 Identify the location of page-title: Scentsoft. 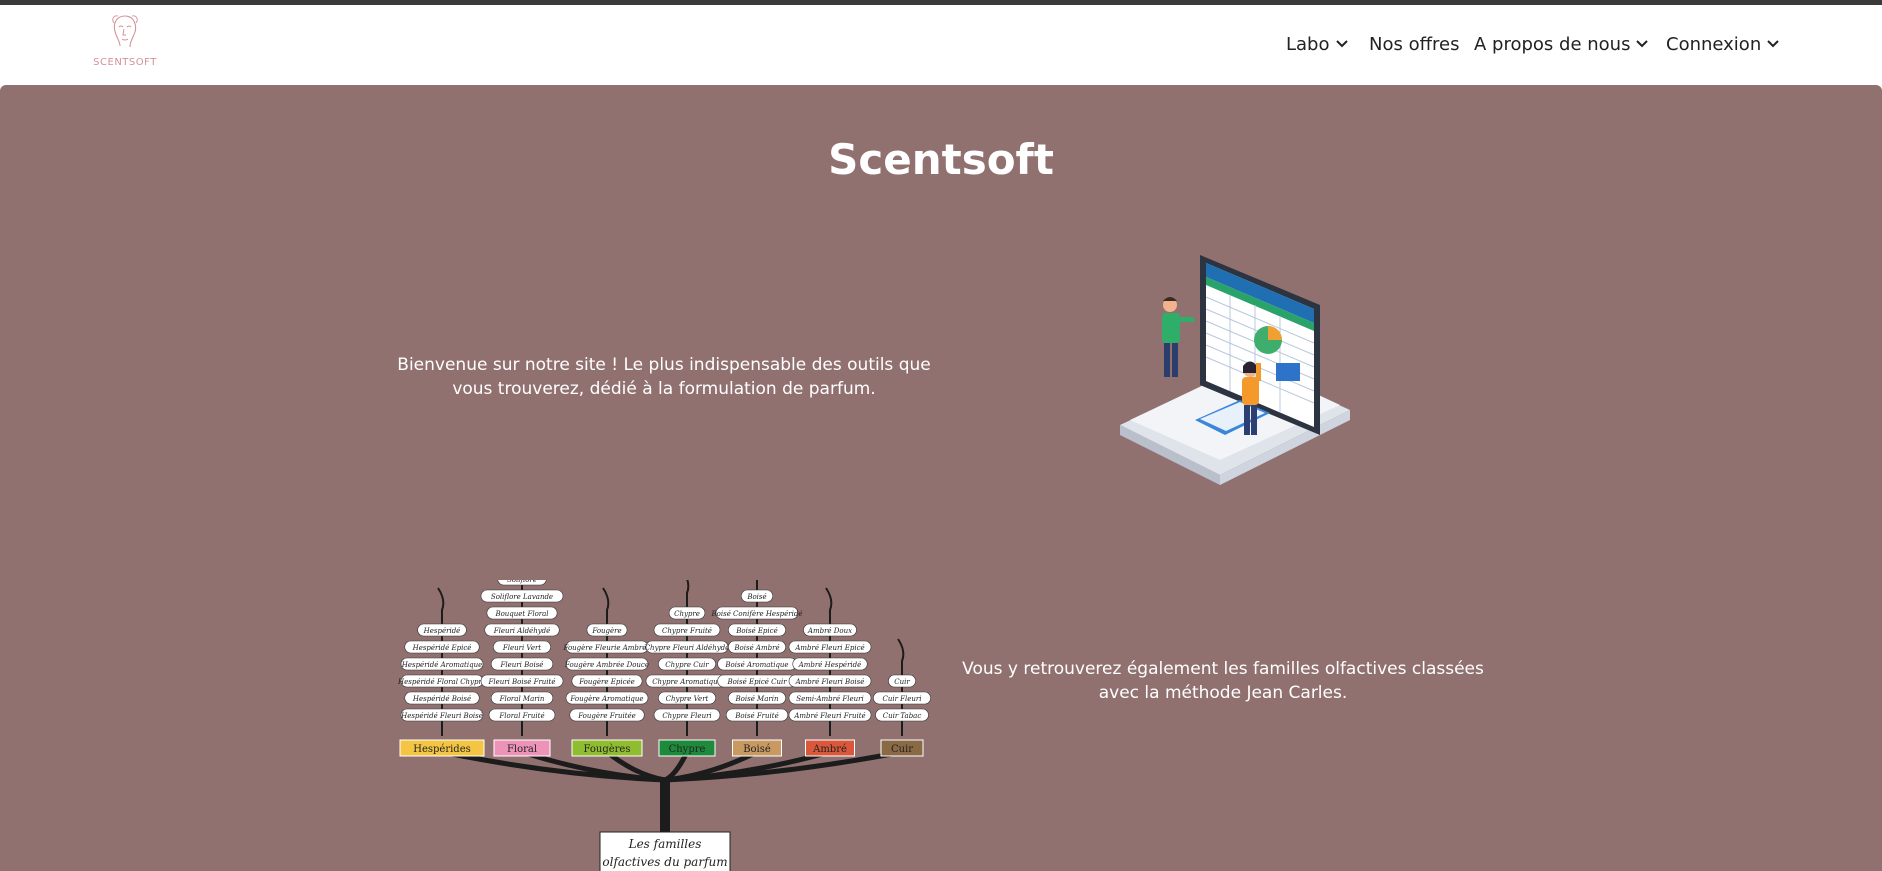
(941, 159).